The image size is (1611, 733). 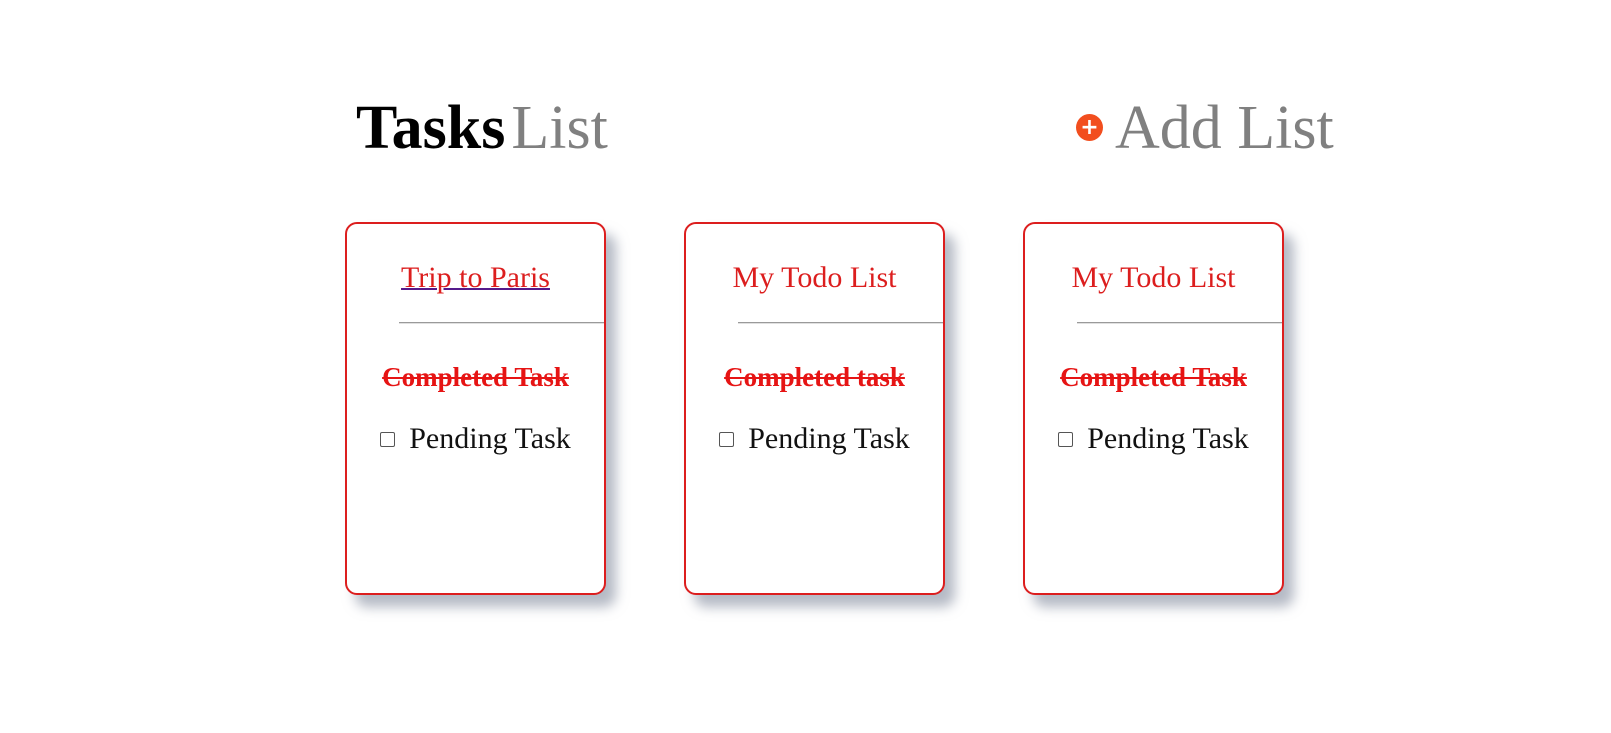 What do you see at coordinates (431, 128) in the screenshot?
I see `page-title-strong: Tasks` at bounding box center [431, 128].